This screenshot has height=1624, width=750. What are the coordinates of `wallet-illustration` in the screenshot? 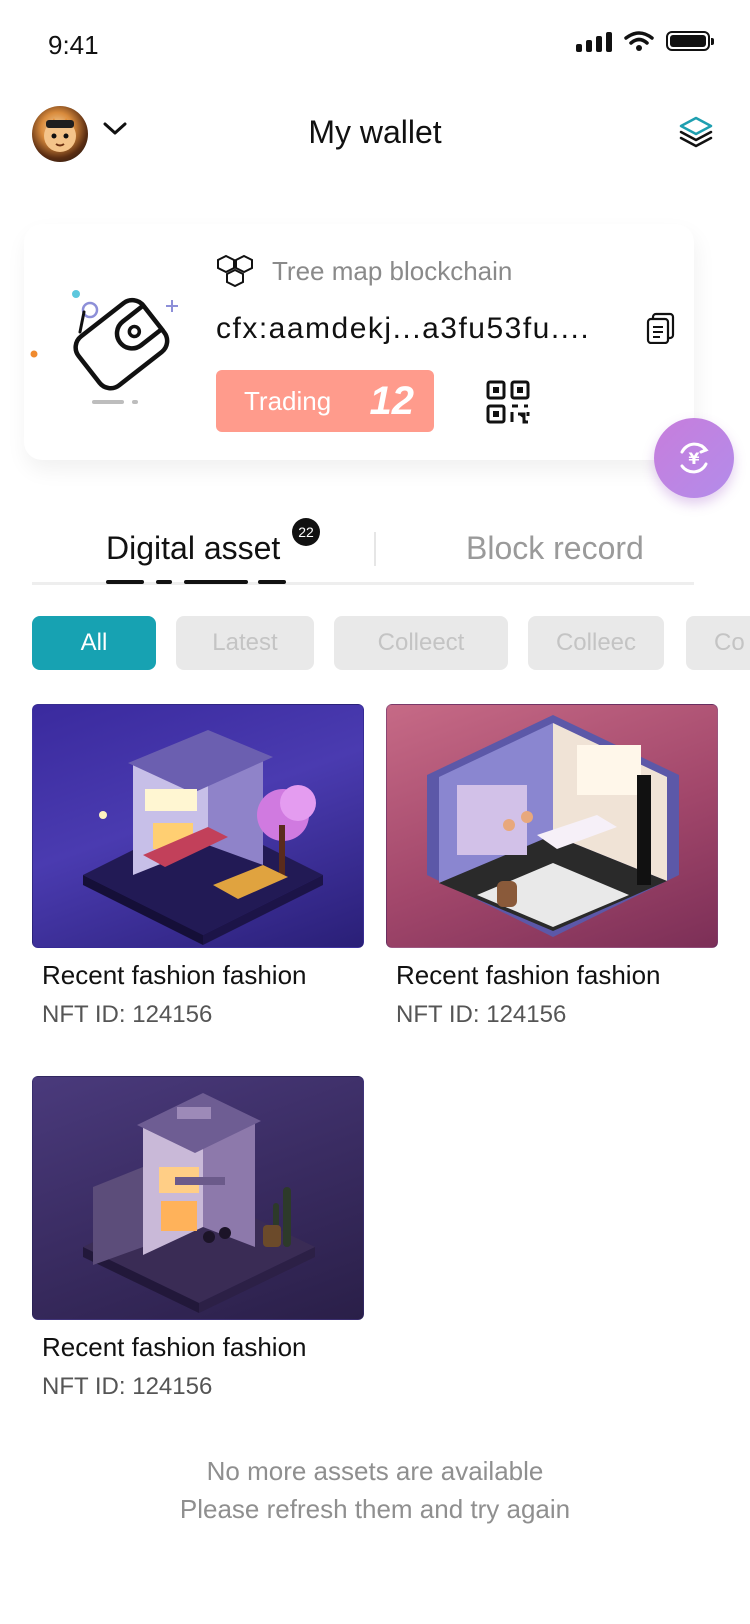 It's located at (104, 347).